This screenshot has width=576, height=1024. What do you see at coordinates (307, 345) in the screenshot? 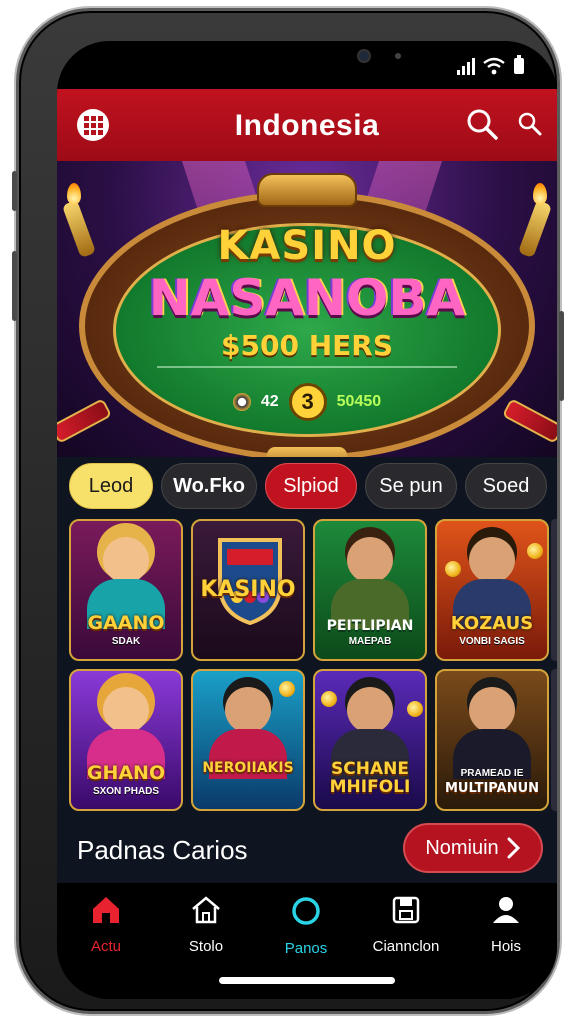
I see `hero-prize: $500 HERS` at bounding box center [307, 345].